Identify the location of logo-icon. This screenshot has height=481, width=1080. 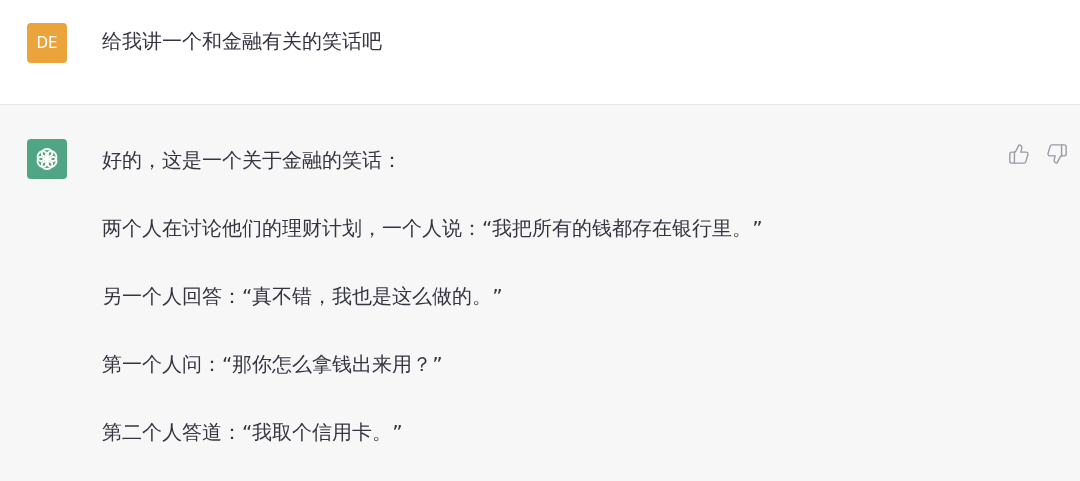
(47, 159).